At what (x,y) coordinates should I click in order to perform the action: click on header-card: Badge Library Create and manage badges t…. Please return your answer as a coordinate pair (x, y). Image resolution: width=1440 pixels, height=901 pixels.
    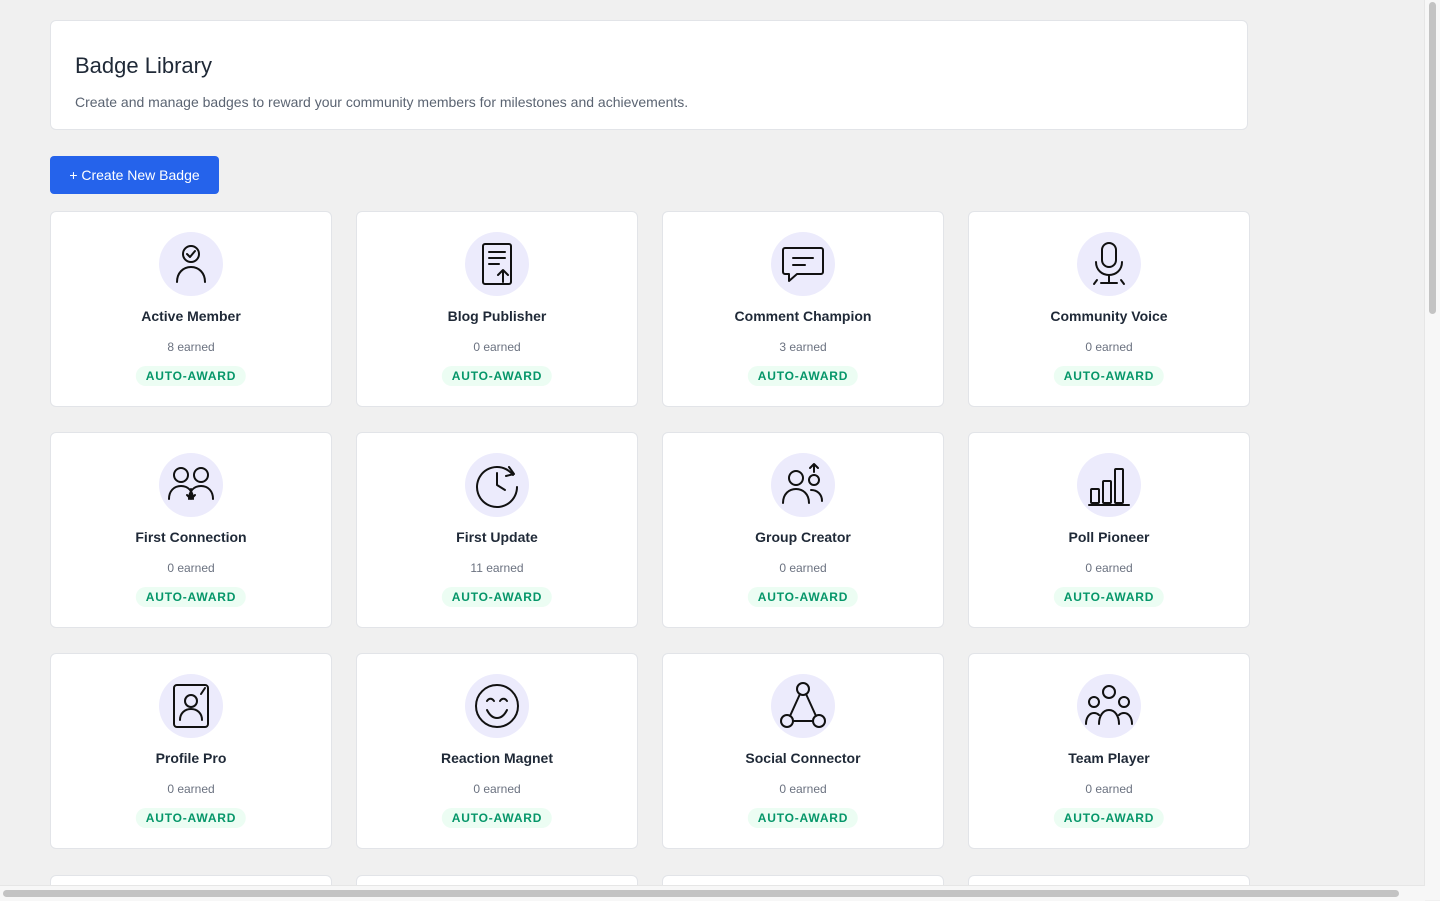
    Looking at the image, I should click on (649, 75).